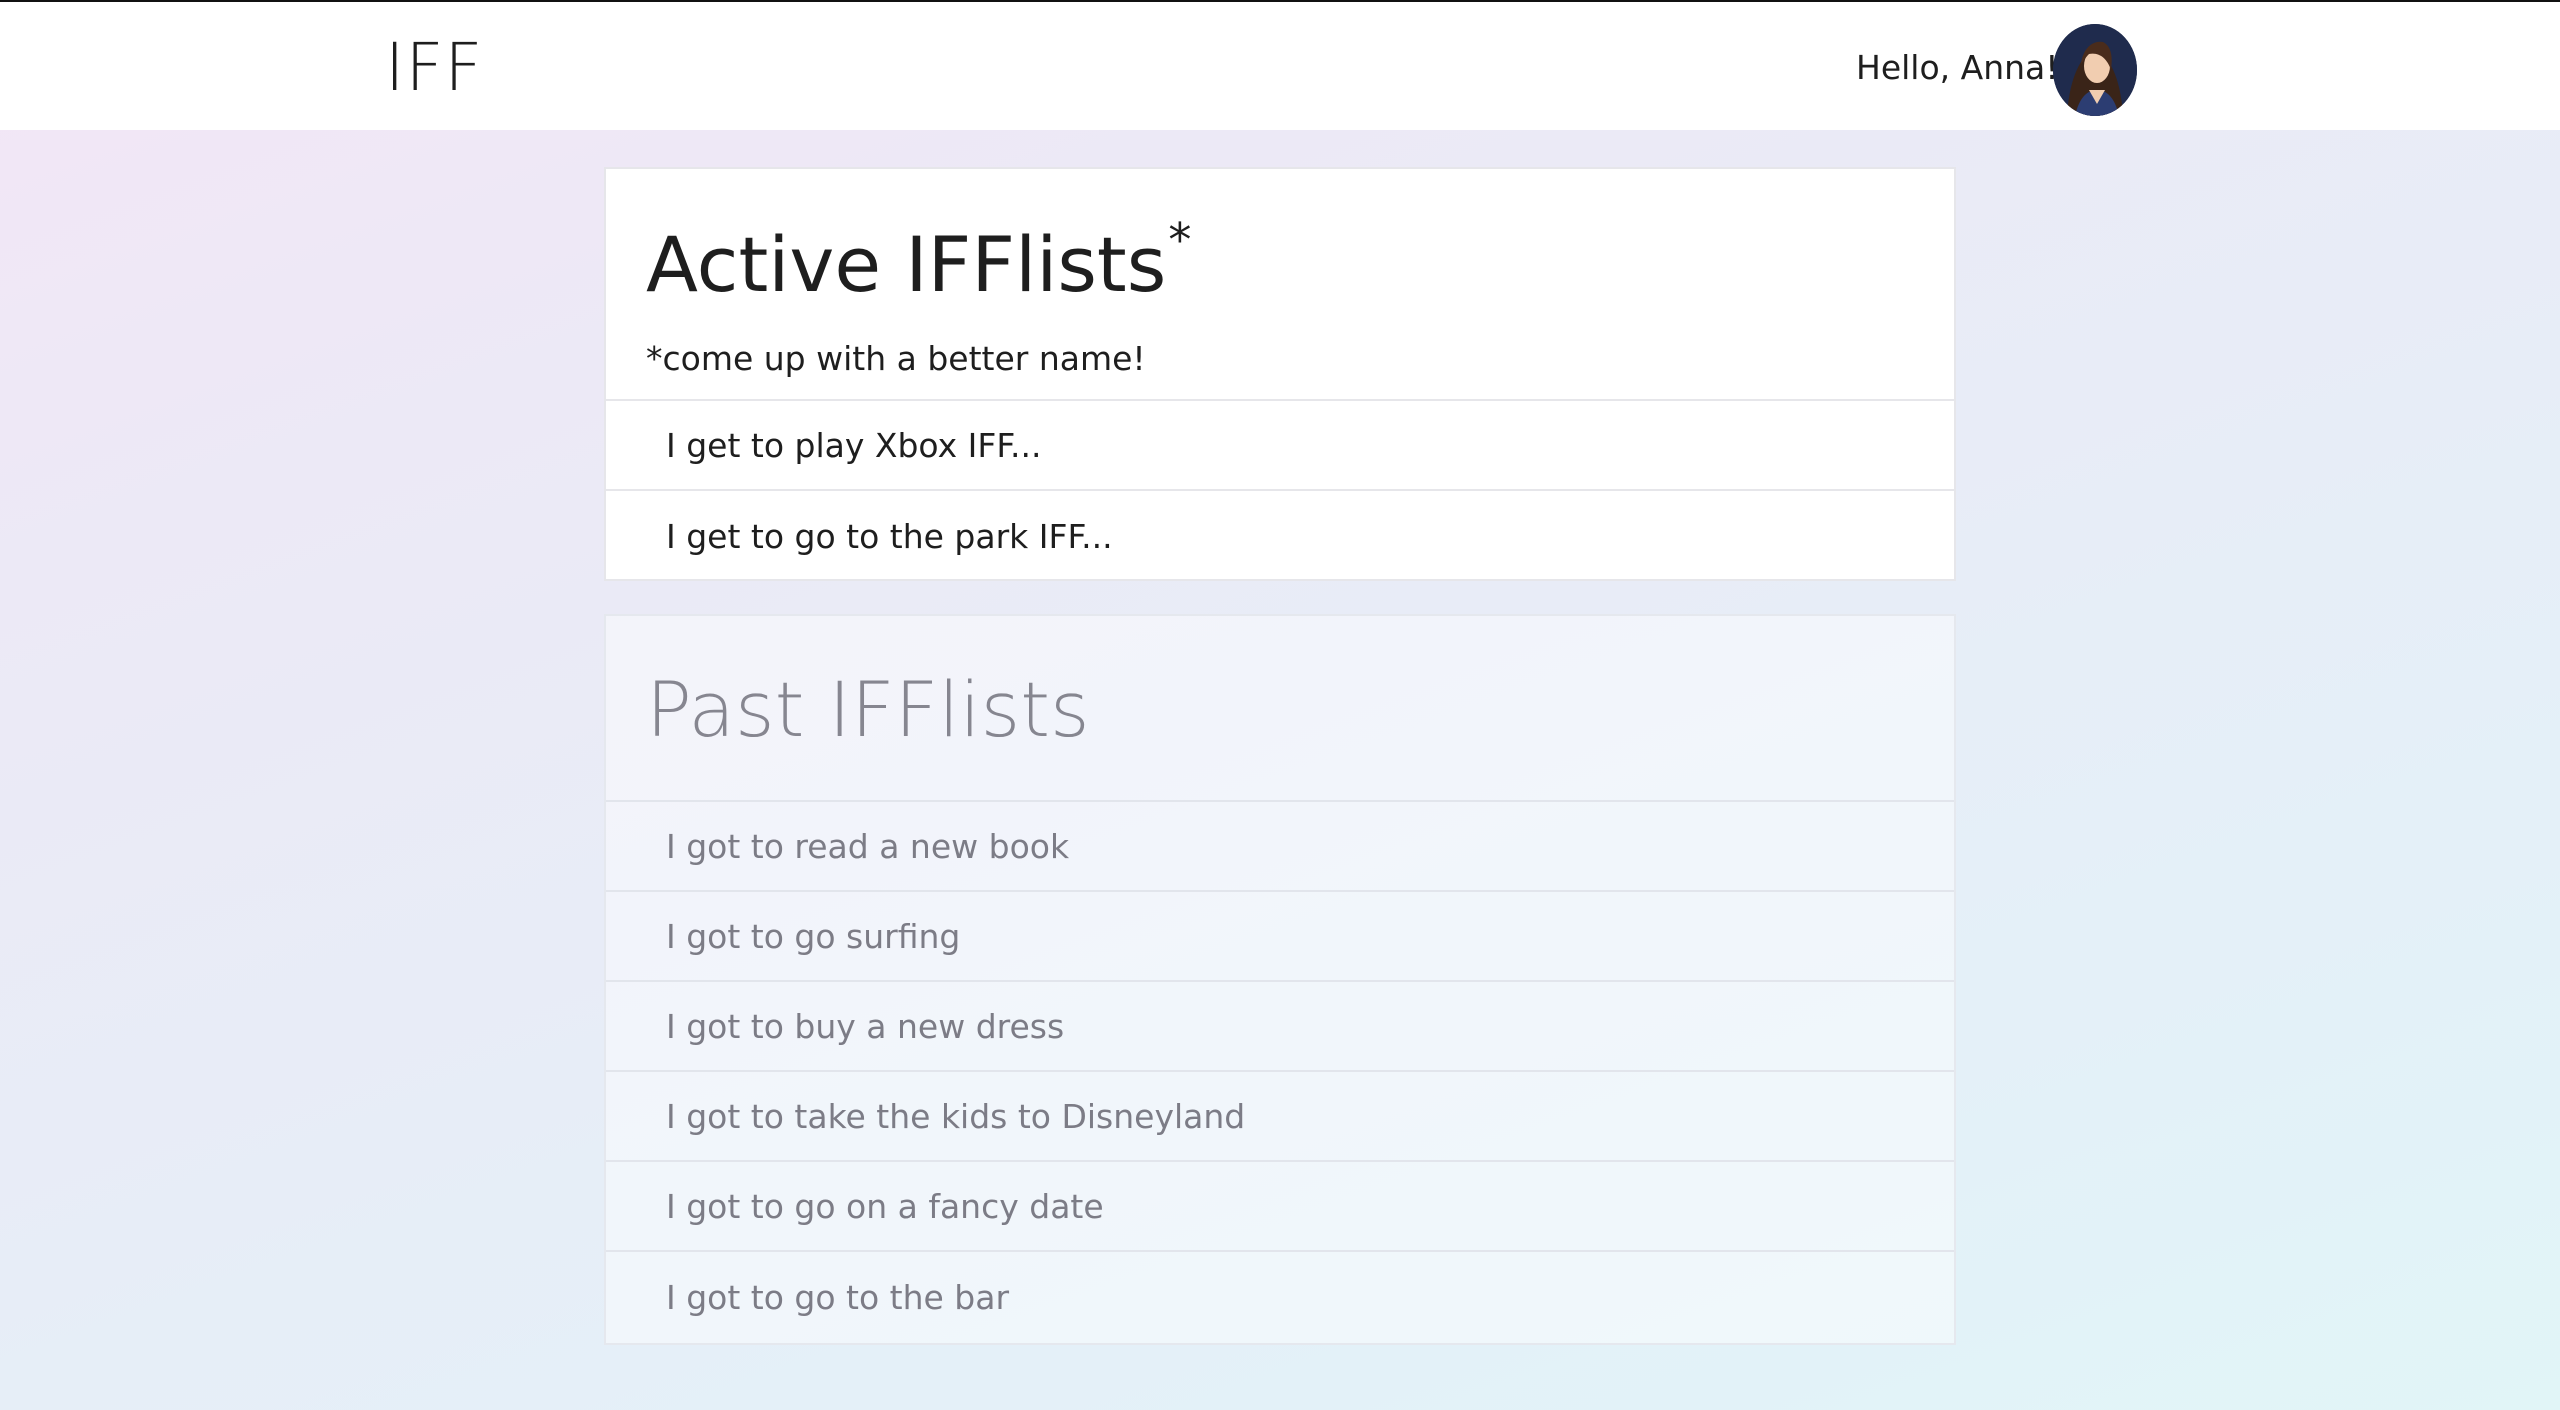  What do you see at coordinates (906, 264) in the screenshot?
I see `active-ifflists-title-text: Active IFFlists` at bounding box center [906, 264].